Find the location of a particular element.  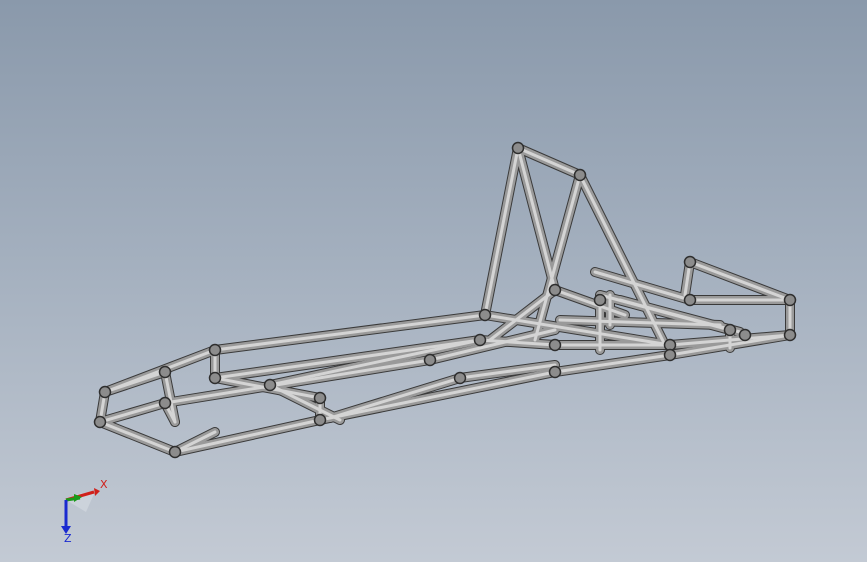

x-axis-label: X is located at coordinates (104, 484).